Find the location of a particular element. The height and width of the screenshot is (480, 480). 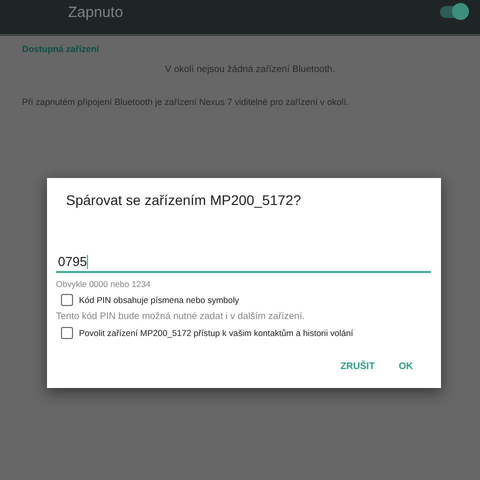

checkbox-label: Kód PIN obsahuje písmena nebo symboly is located at coordinates (159, 300).